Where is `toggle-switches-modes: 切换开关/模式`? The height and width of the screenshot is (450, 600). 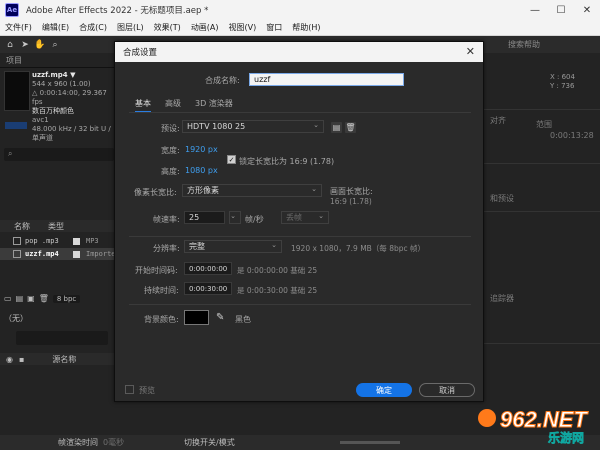
toggle-switches-modes: 切换开关/模式 is located at coordinates (209, 442).